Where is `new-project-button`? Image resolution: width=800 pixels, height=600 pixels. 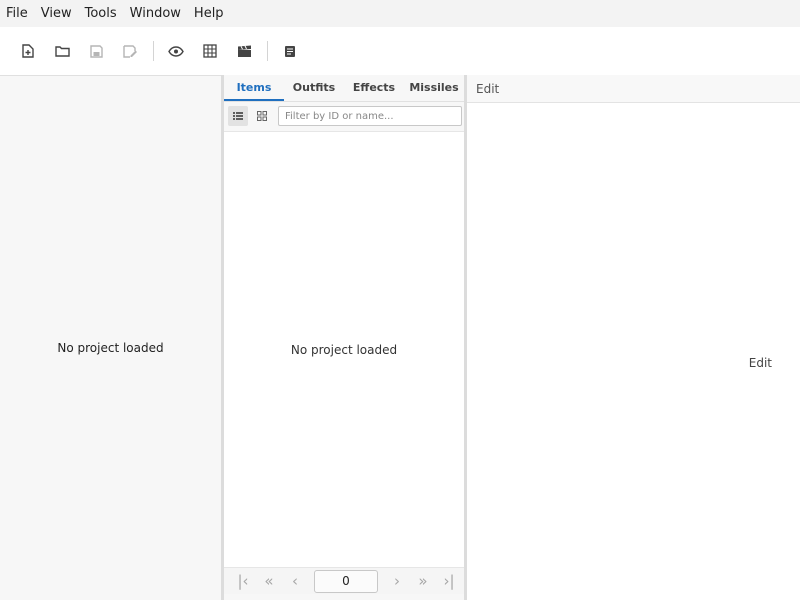 new-project-button is located at coordinates (28, 51).